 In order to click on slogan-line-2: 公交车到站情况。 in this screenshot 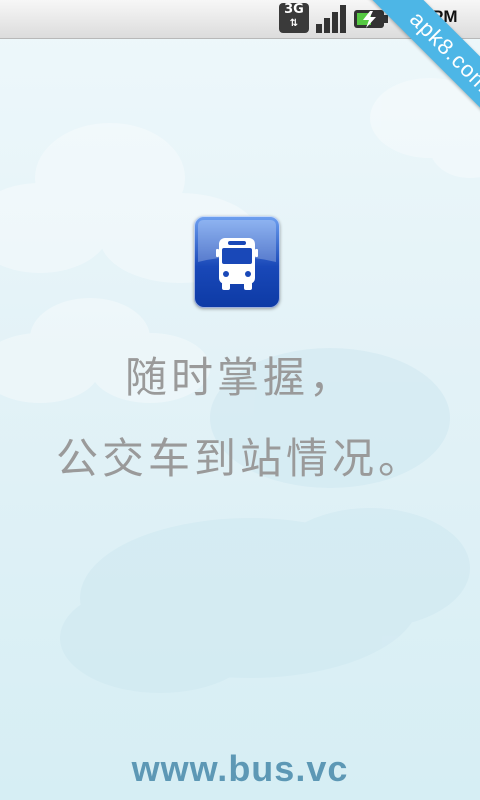, I will do `click(239, 458)`.